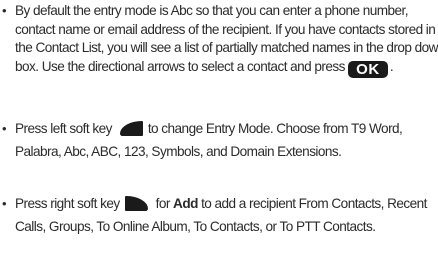  I want to click on item-3-pre: Press right soft key, so click(67, 203).